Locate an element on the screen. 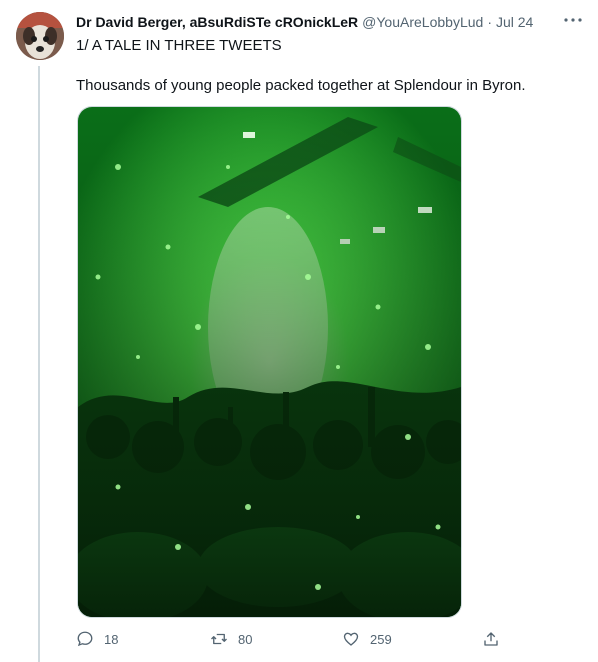 The width and height of the screenshot is (598, 662). like-count: 259 is located at coordinates (381, 639).